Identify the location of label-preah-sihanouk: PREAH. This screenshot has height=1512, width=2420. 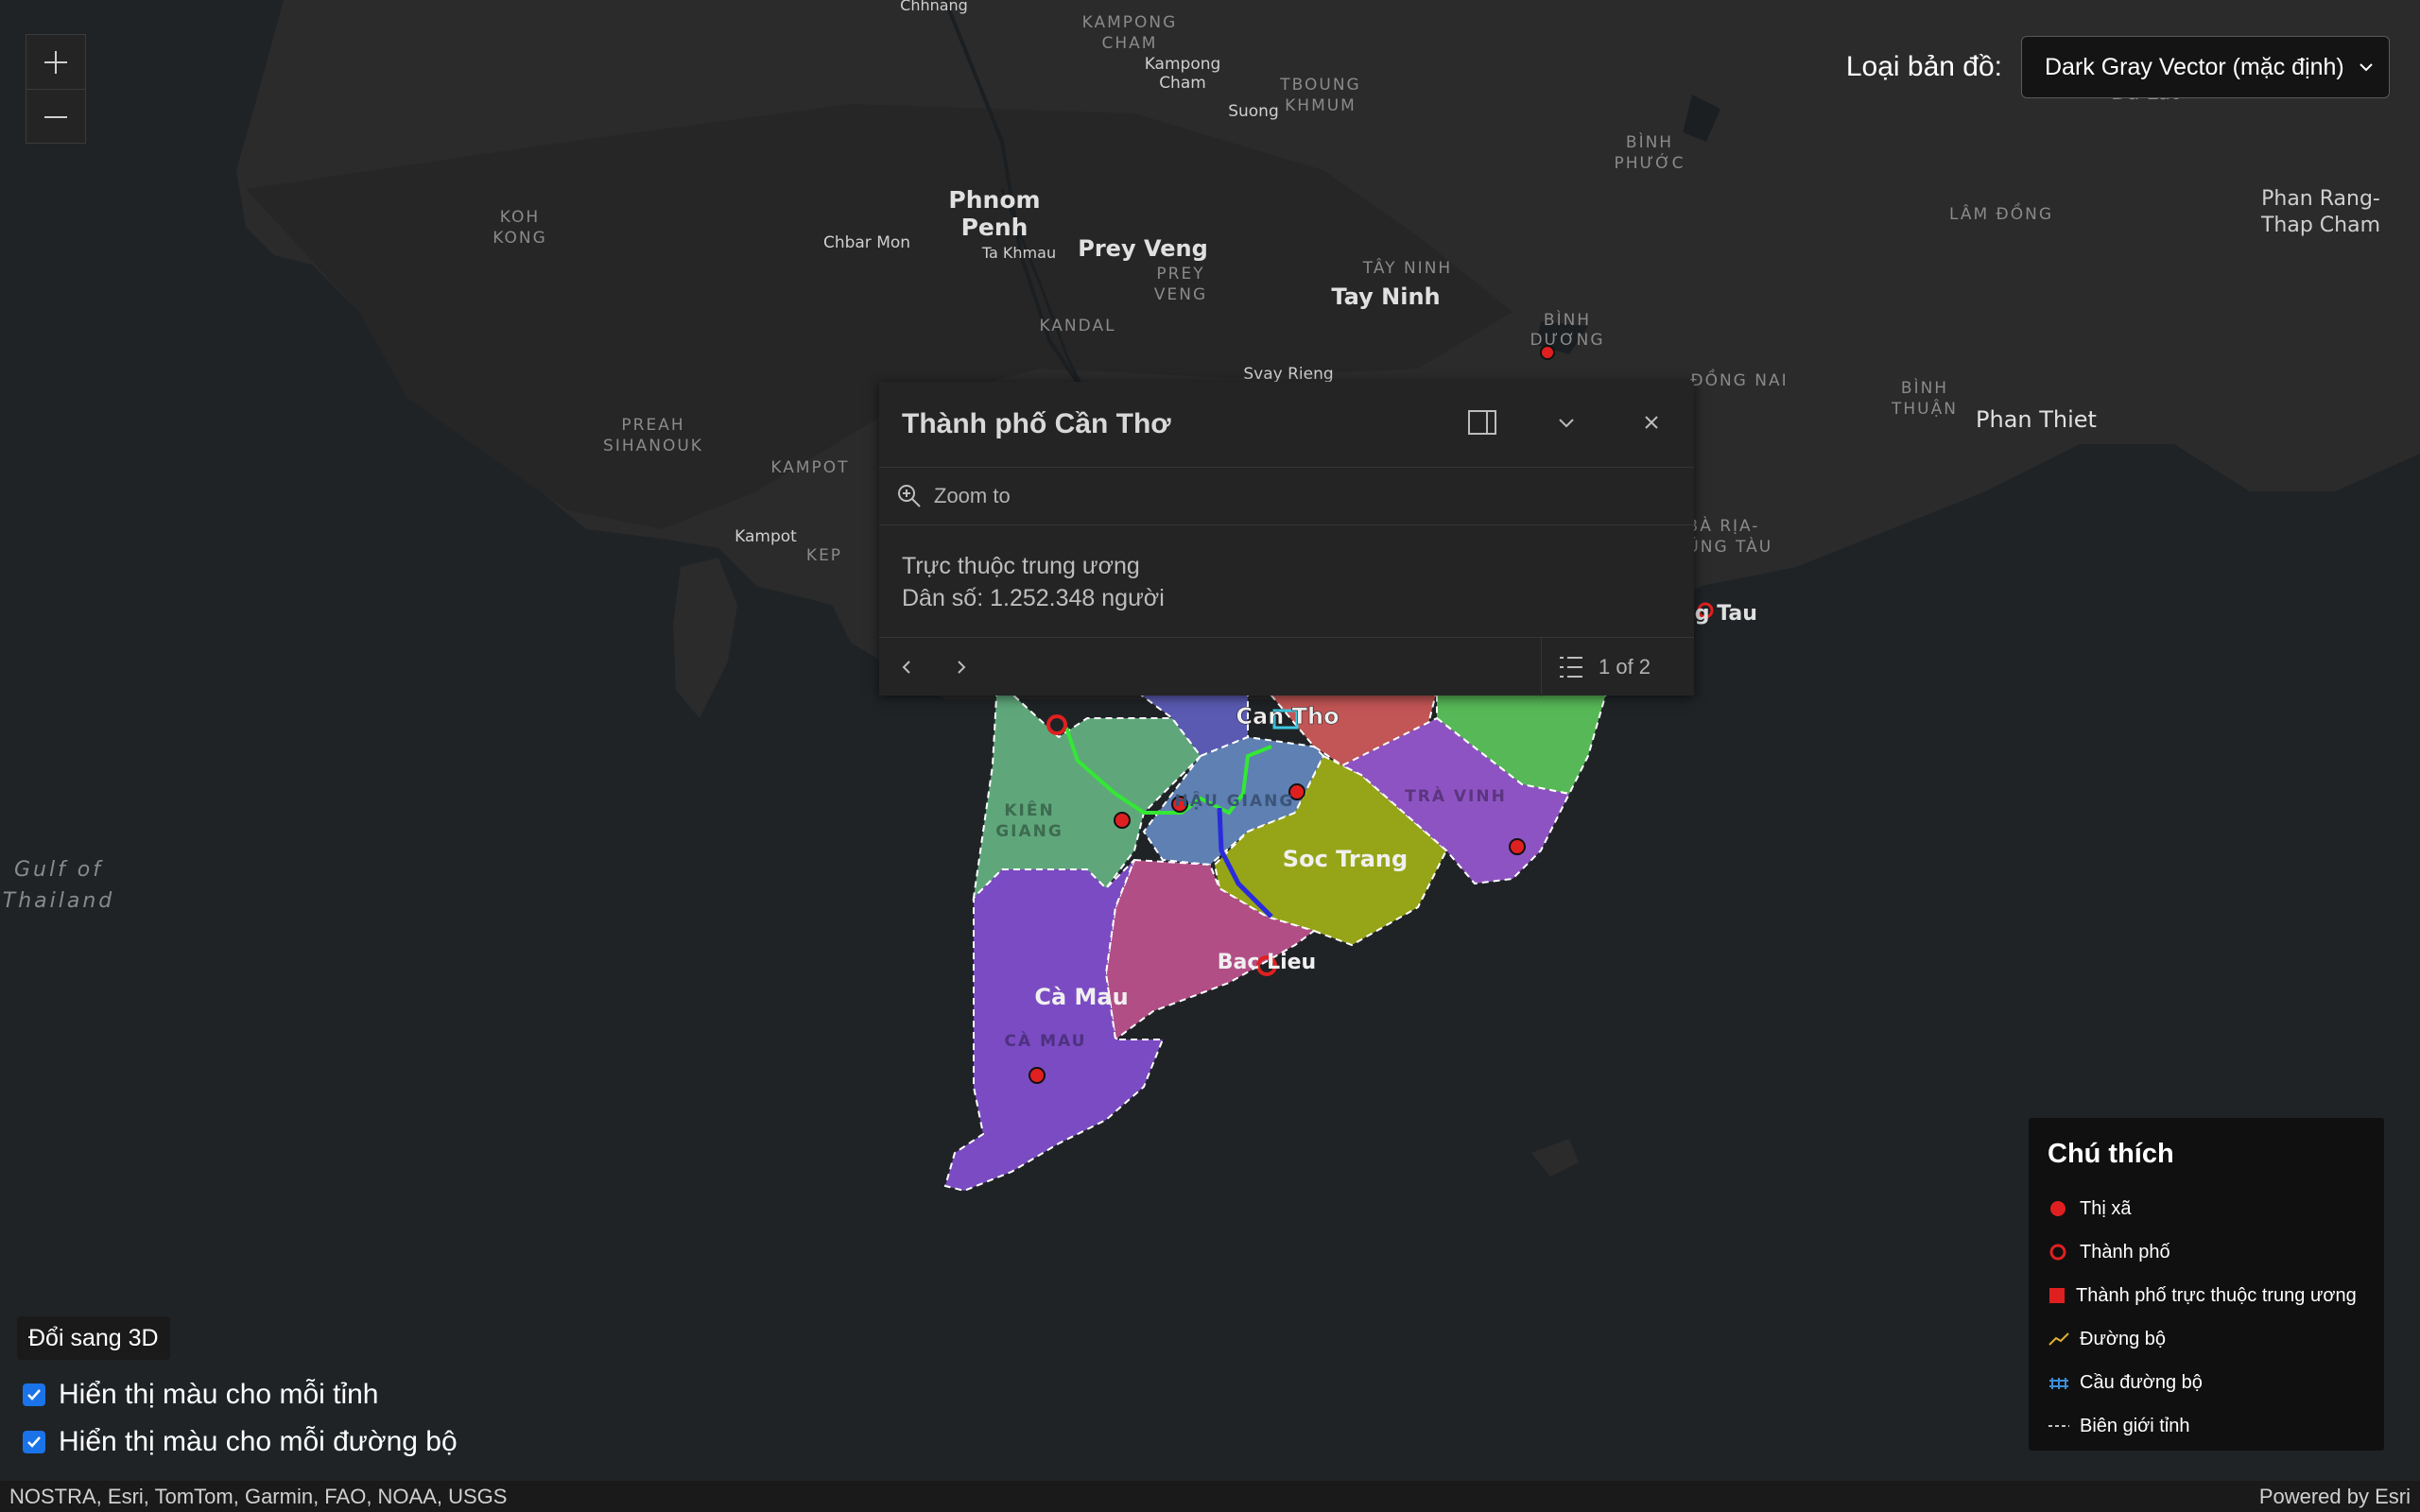
(653, 425).